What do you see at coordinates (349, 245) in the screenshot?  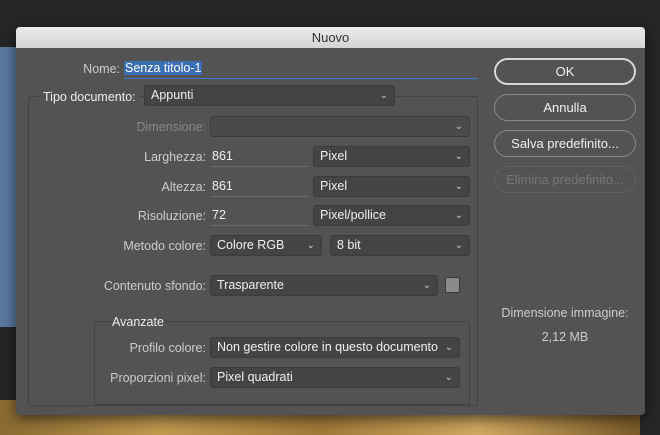 I see `bit-depth-value: 8 bit` at bounding box center [349, 245].